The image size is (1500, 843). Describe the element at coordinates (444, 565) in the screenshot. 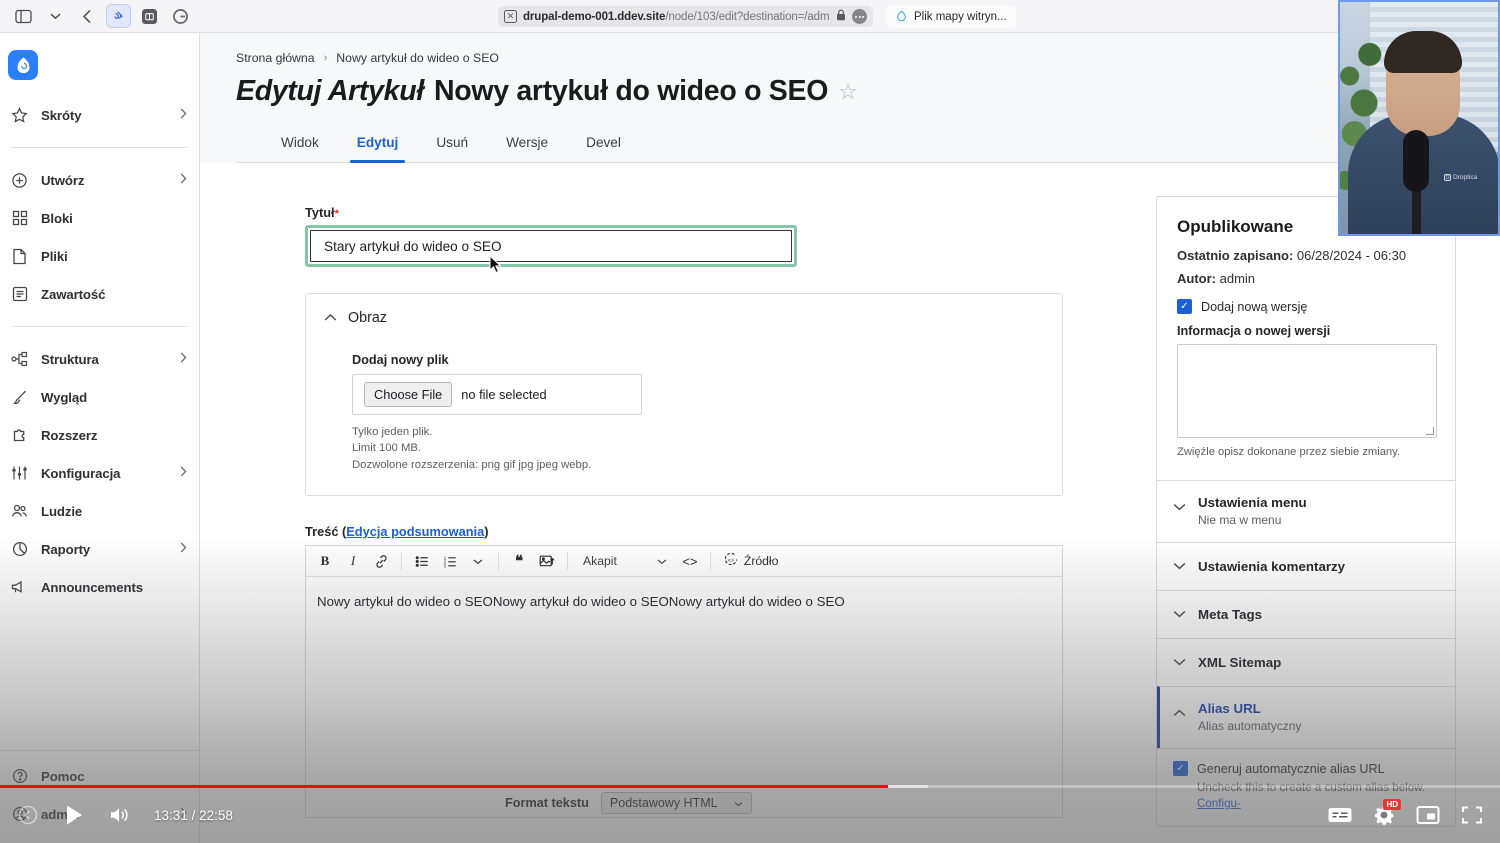

I see `svg-text: 3` at that location.